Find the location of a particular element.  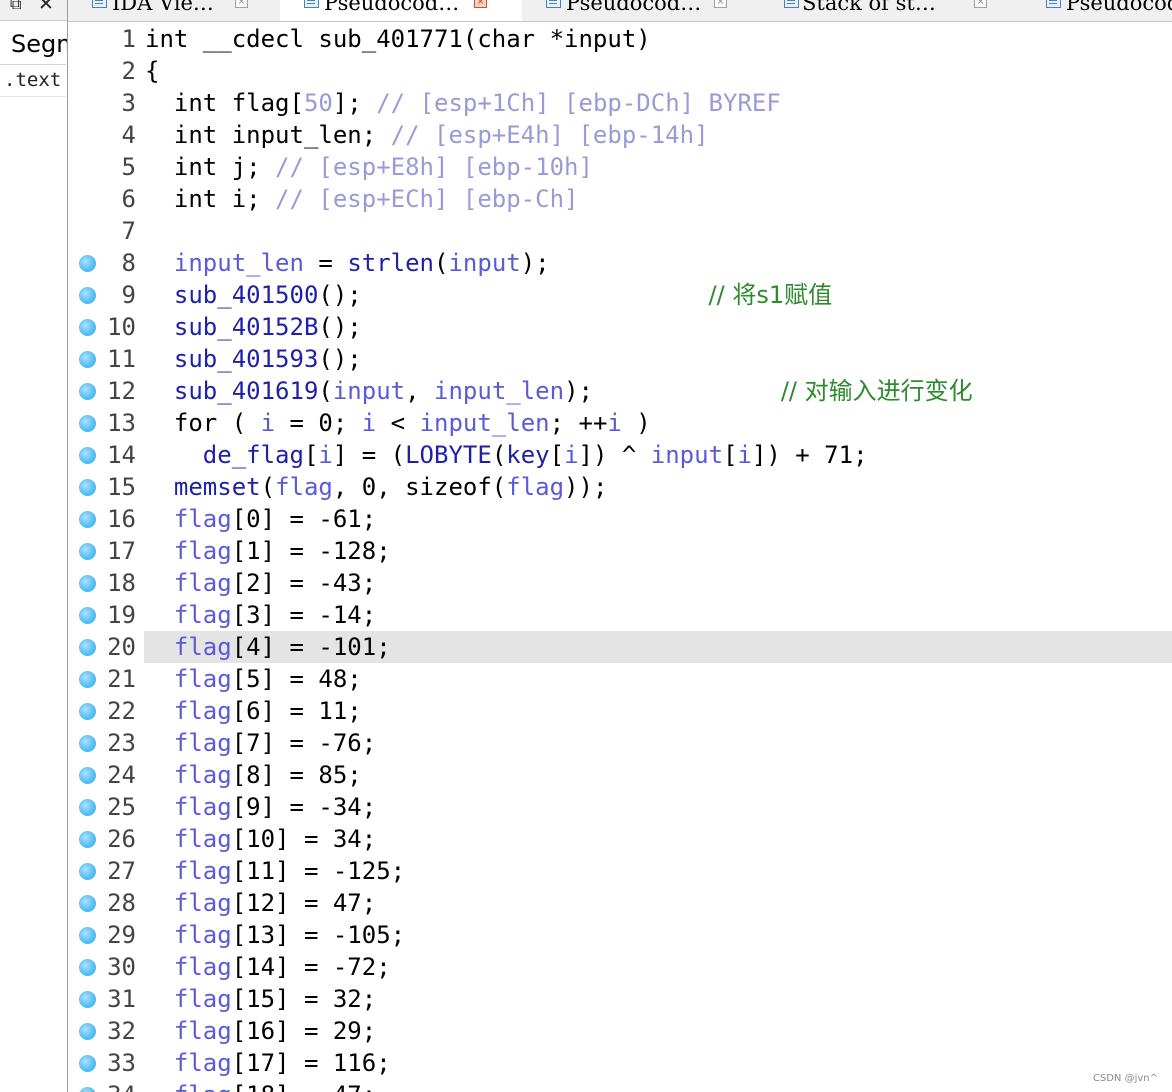

code-line: 4 int input_len; // [esp+E4h] [ebp-14h] is located at coordinates (620, 135).